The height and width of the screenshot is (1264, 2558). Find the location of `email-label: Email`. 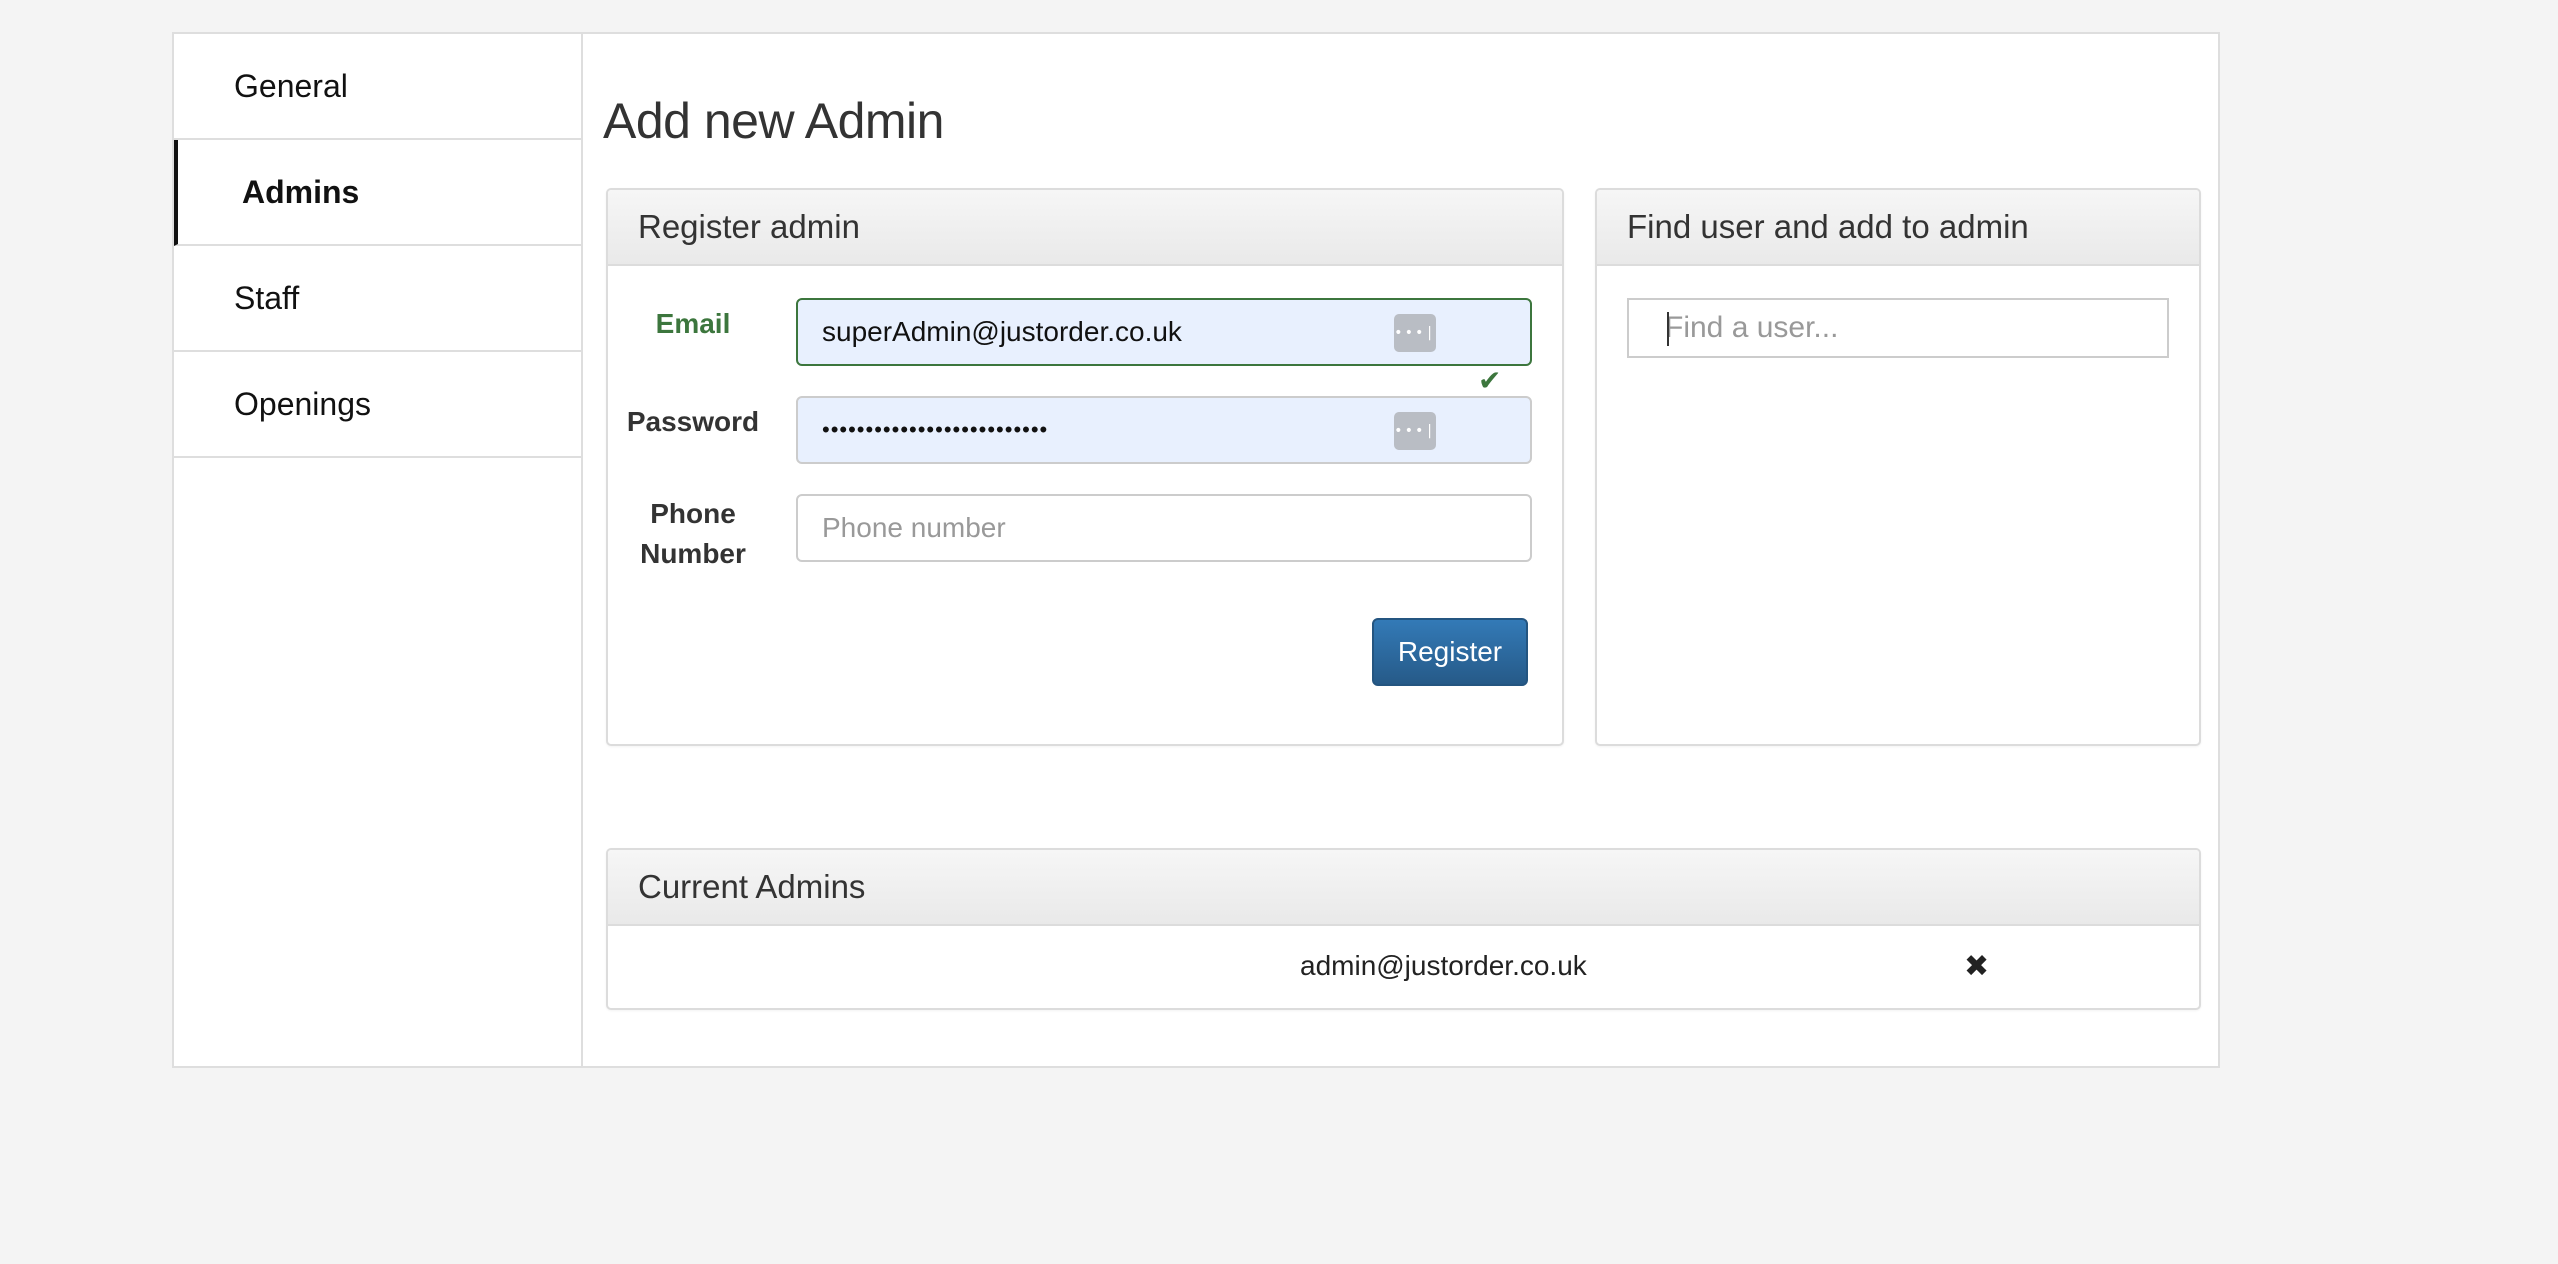

email-label: Email is located at coordinates (693, 323).